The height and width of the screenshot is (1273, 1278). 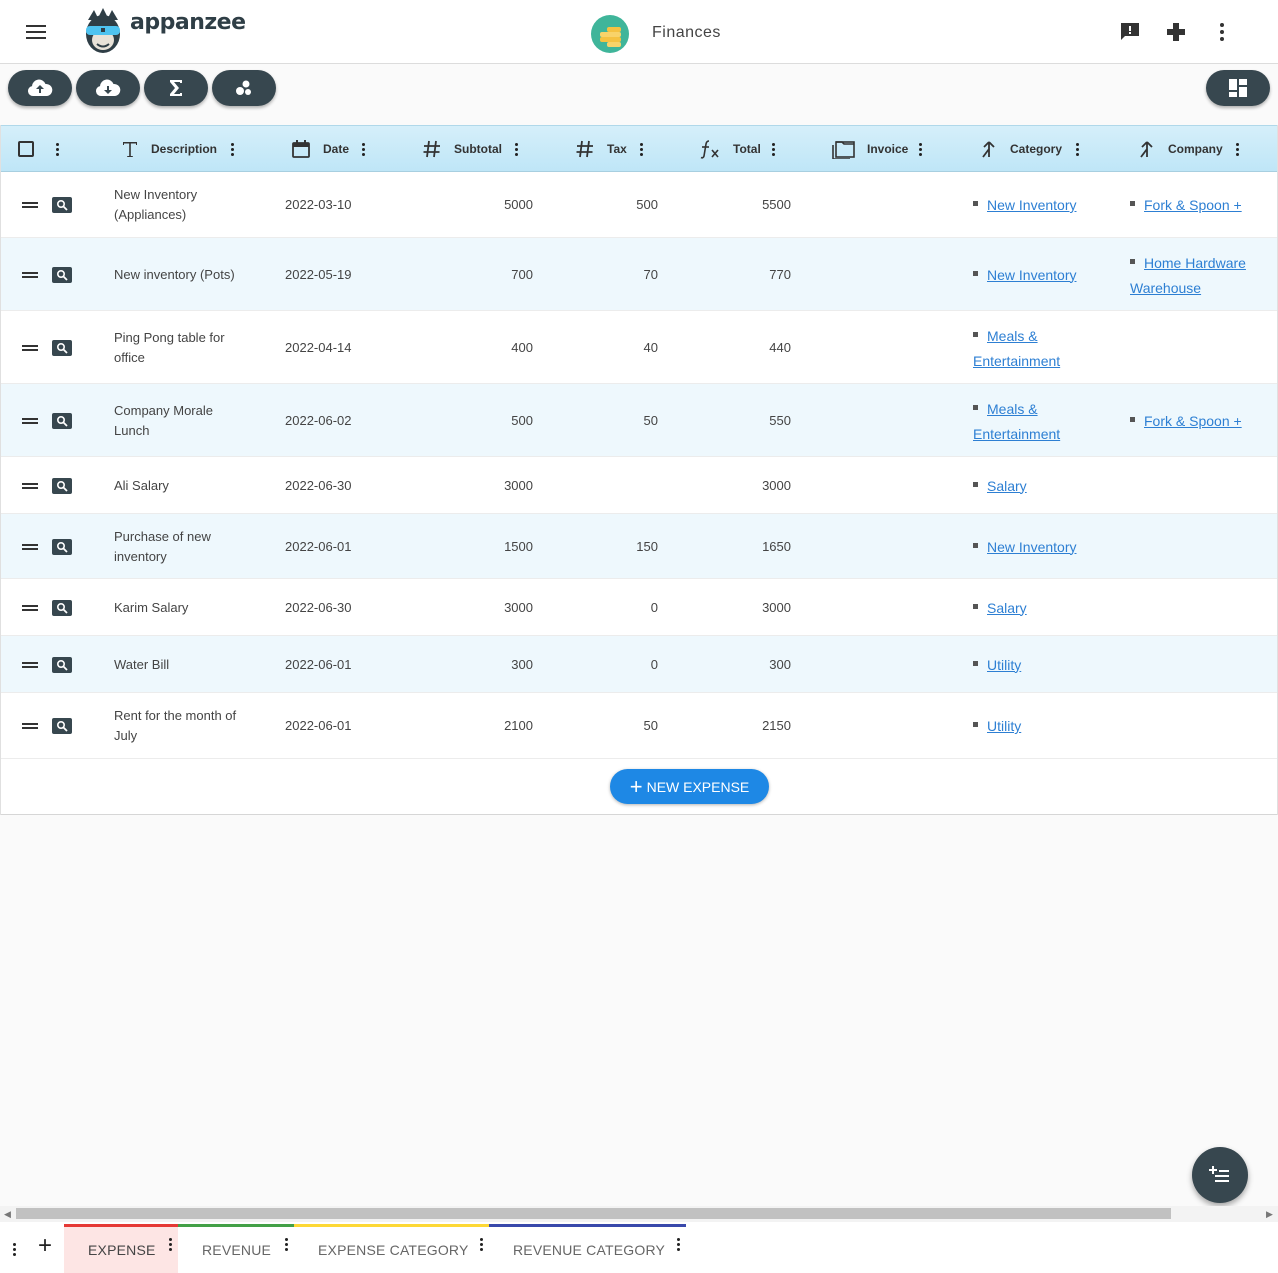 I want to click on column-header-company: Company, so click(x=1180, y=149).